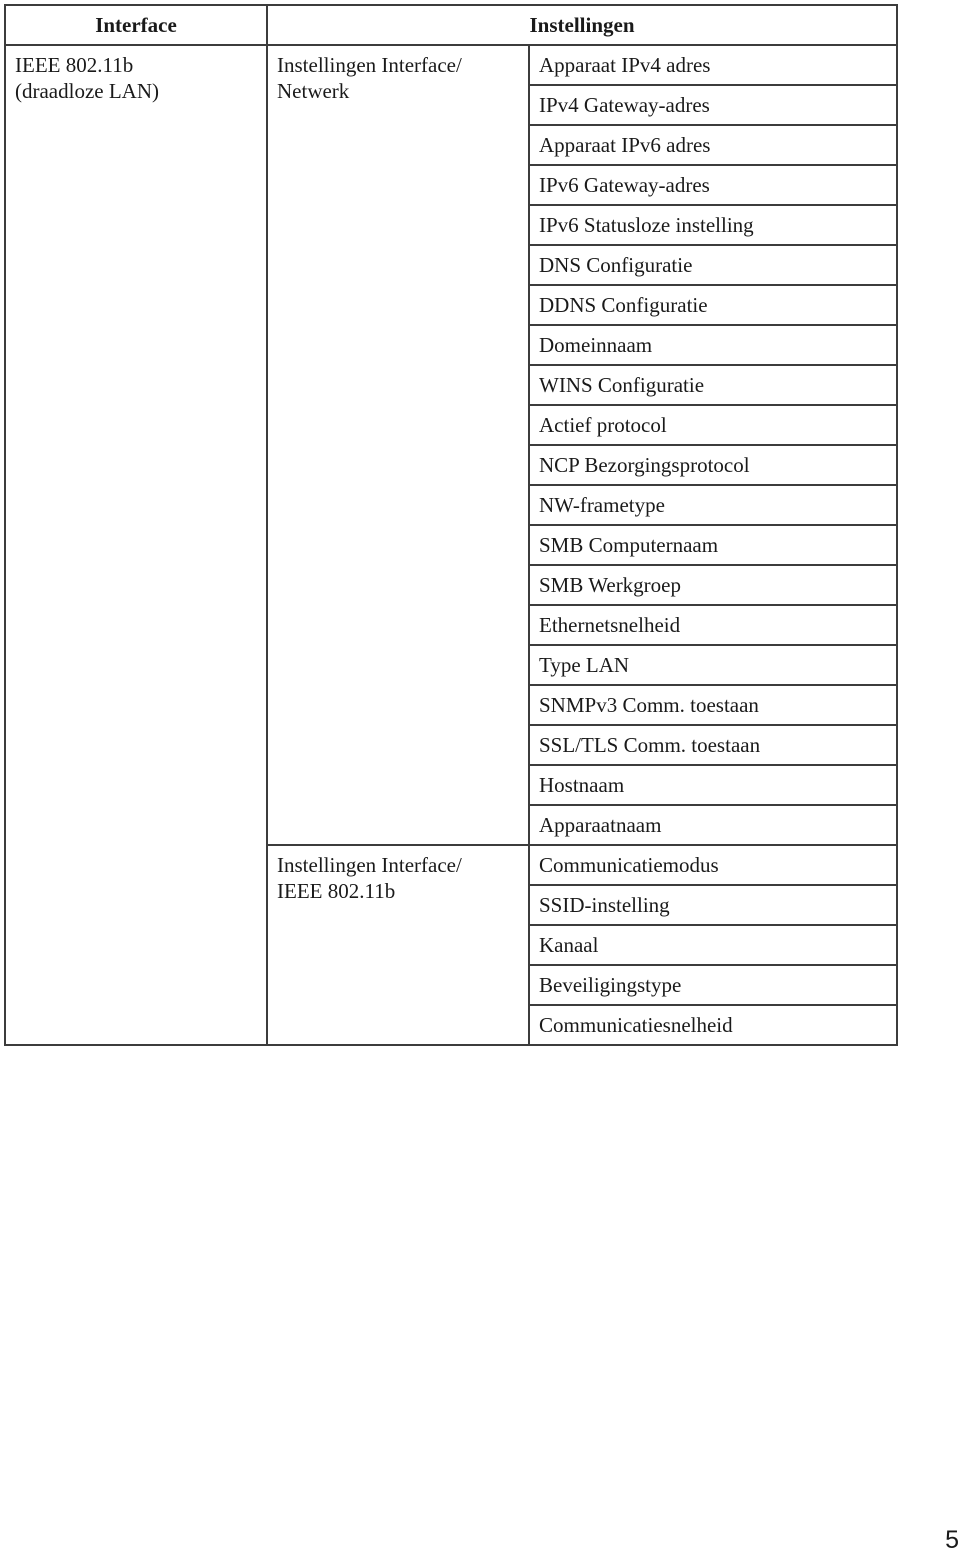  Describe the element at coordinates (713, 865) in the screenshot. I see `setting-item: Communicatiemodus` at that location.